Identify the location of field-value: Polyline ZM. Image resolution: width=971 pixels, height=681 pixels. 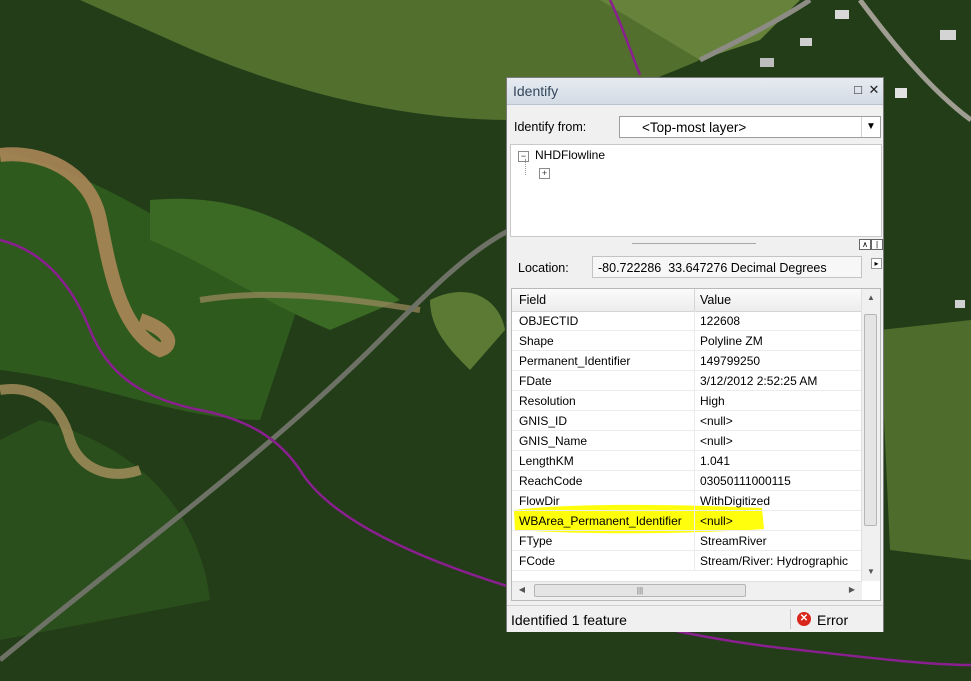
(731, 341).